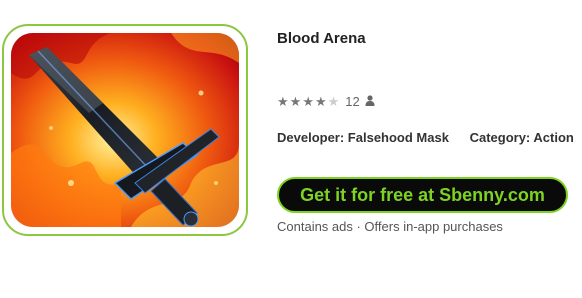 The image size is (582, 298). Describe the element at coordinates (321, 38) in the screenshot. I see `app-title: Blood Arena` at that location.